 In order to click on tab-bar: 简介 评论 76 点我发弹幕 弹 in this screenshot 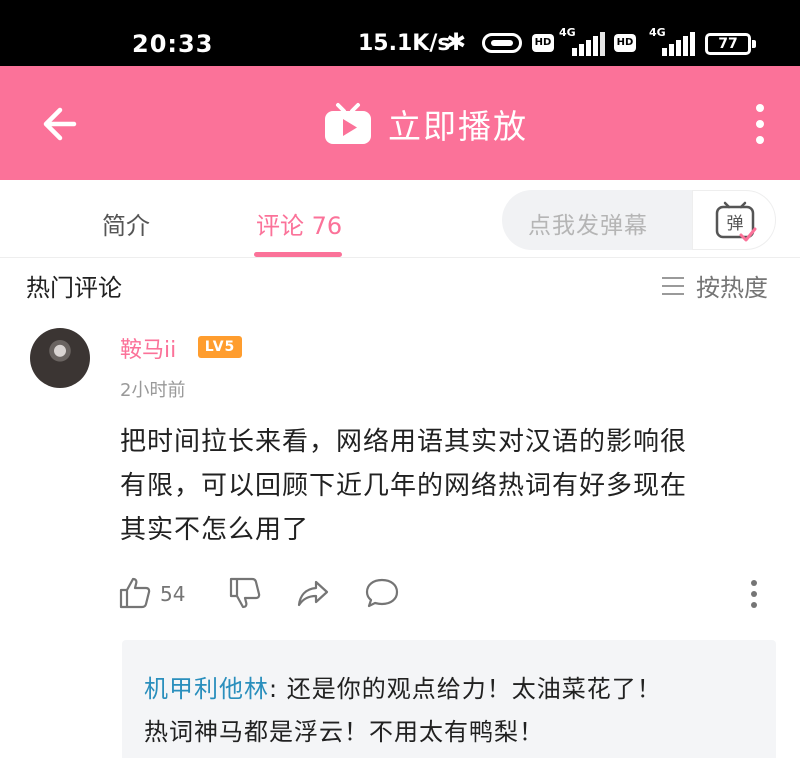, I will do `click(400, 219)`.